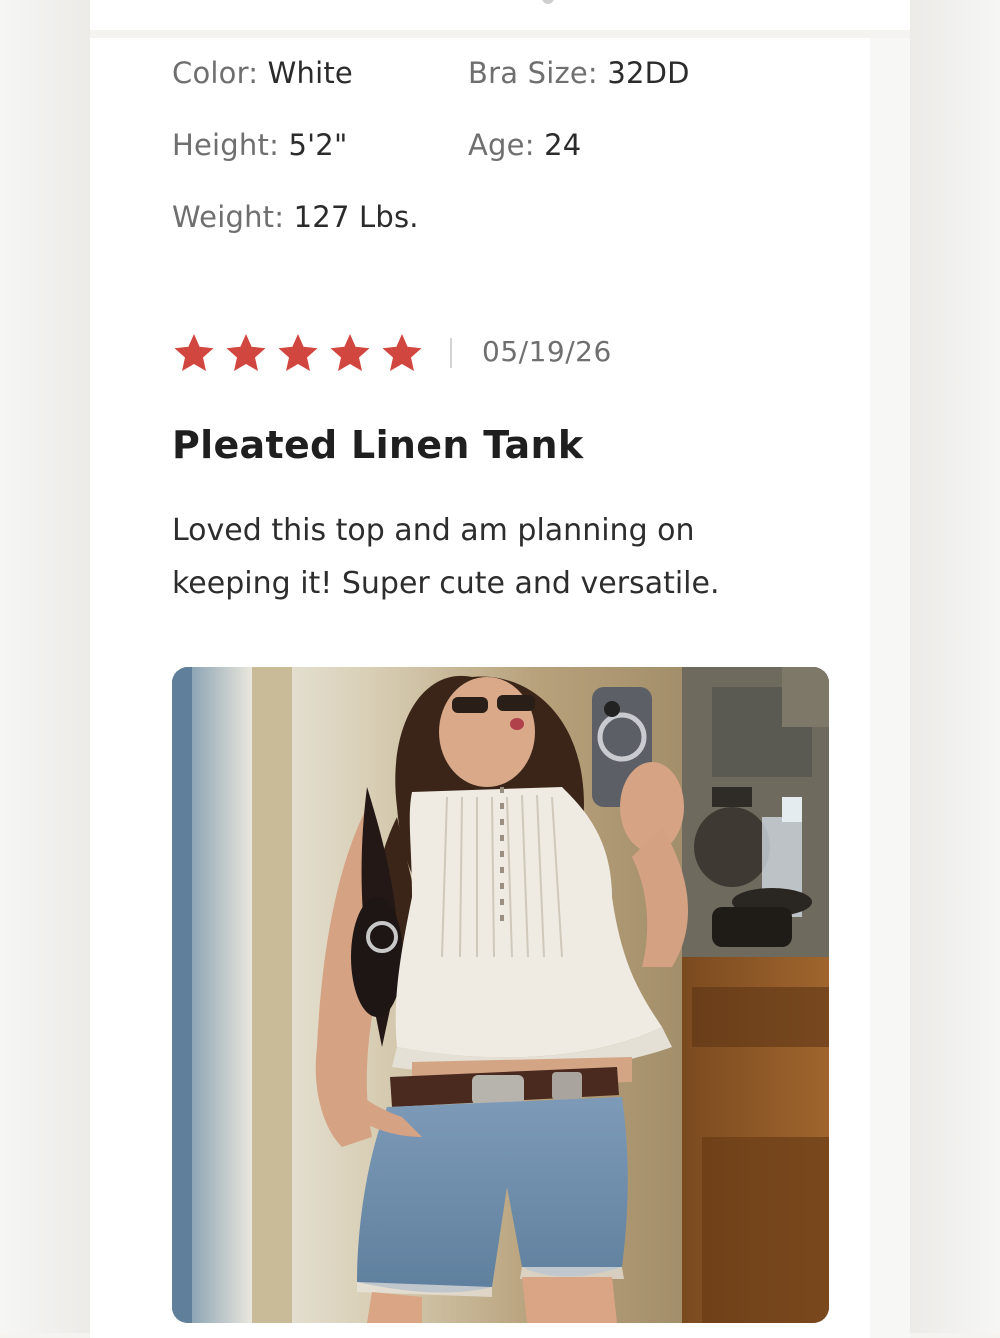  What do you see at coordinates (318, 145) in the screenshot?
I see `attr-height-value: 5'2"` at bounding box center [318, 145].